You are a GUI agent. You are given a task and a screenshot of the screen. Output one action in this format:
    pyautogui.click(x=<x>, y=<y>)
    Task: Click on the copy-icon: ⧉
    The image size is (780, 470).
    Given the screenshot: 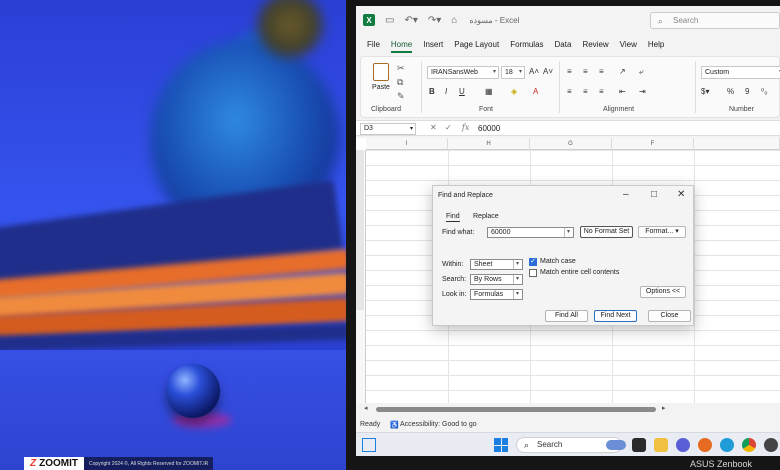 What is the action you would take?
    pyautogui.click(x=400, y=82)
    